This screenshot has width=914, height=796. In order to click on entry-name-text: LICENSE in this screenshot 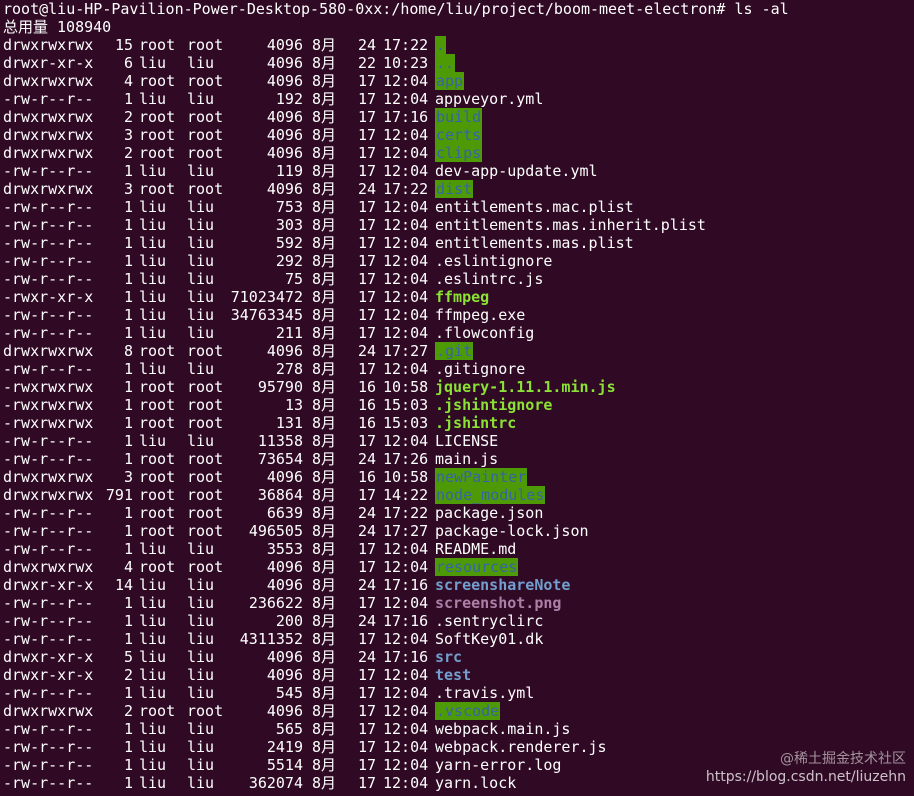, I will do `click(467, 441)`.